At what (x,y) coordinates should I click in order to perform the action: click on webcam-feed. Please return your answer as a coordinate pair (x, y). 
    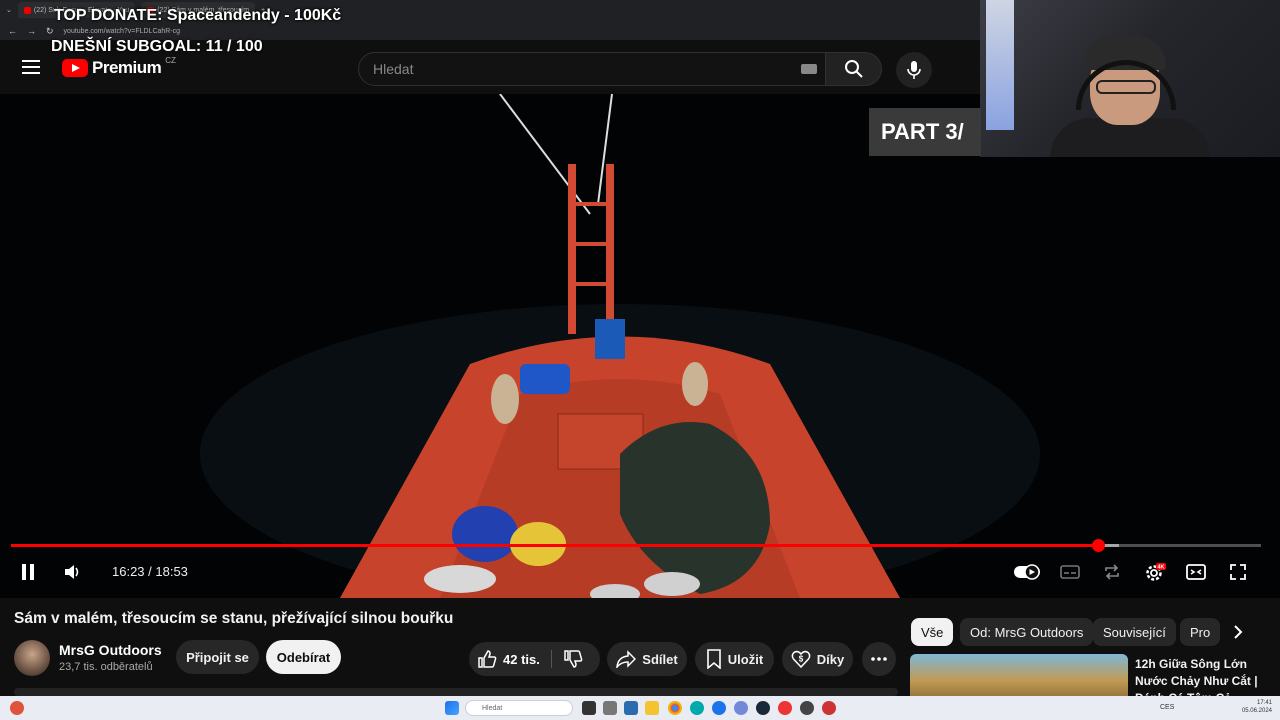
    Looking at the image, I should click on (1130, 78).